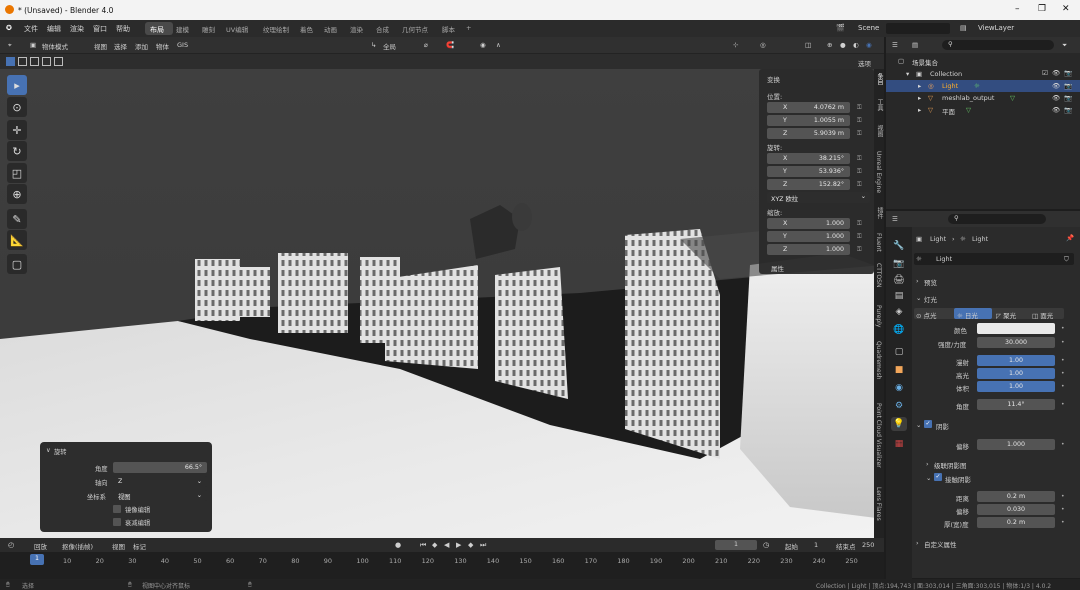 This screenshot has height=590, width=1080. Describe the element at coordinates (869, 45) in the screenshot. I see `shading-rendered-icon: ◉` at that location.